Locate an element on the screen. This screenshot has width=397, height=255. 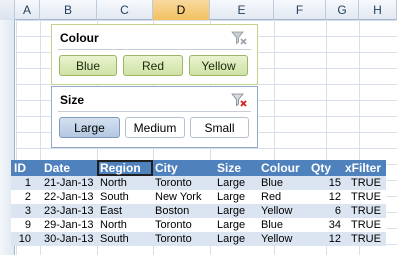
cell-id: 3 is located at coordinates (27, 211).